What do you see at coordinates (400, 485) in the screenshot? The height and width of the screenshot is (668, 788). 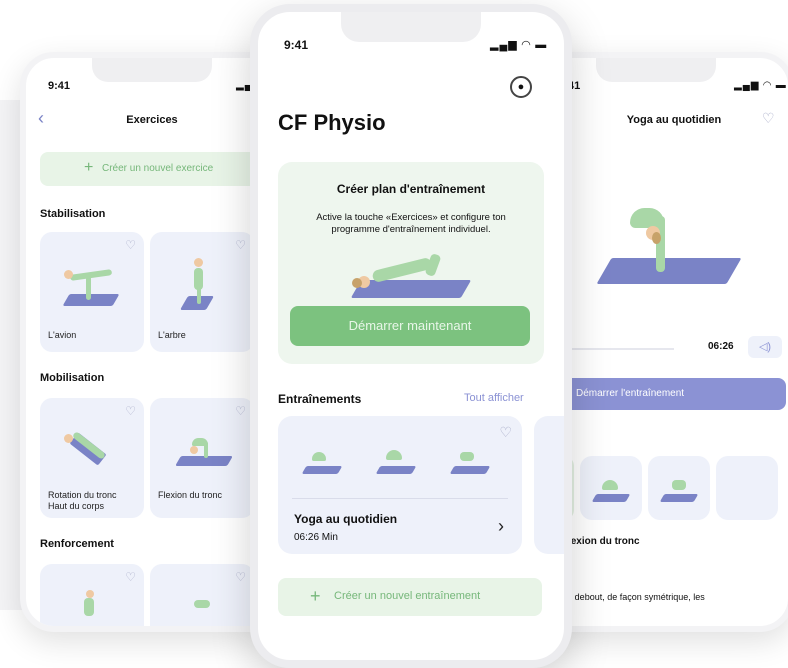 I see `training-card: ♡ Yoga au quotidien 06:26 Min ›` at bounding box center [400, 485].